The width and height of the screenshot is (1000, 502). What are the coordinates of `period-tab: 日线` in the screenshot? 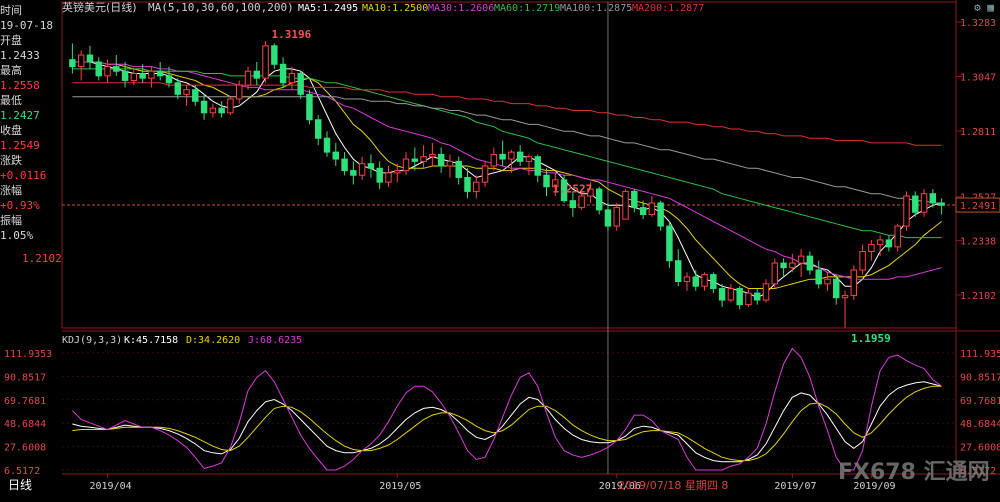 It's located at (20, 485).